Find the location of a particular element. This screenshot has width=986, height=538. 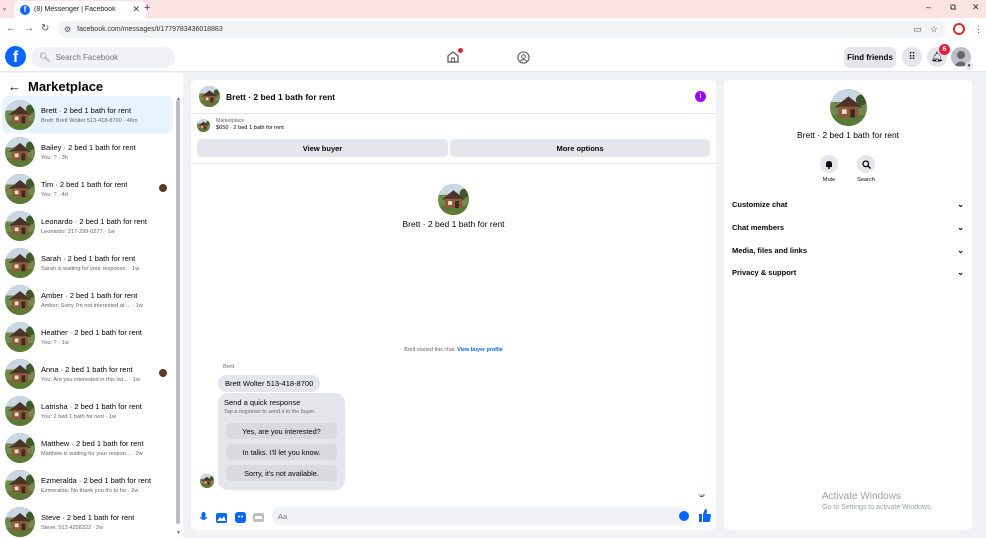

chat-title: Brett · 2 bed 1 bath for rent is located at coordinates (280, 97).